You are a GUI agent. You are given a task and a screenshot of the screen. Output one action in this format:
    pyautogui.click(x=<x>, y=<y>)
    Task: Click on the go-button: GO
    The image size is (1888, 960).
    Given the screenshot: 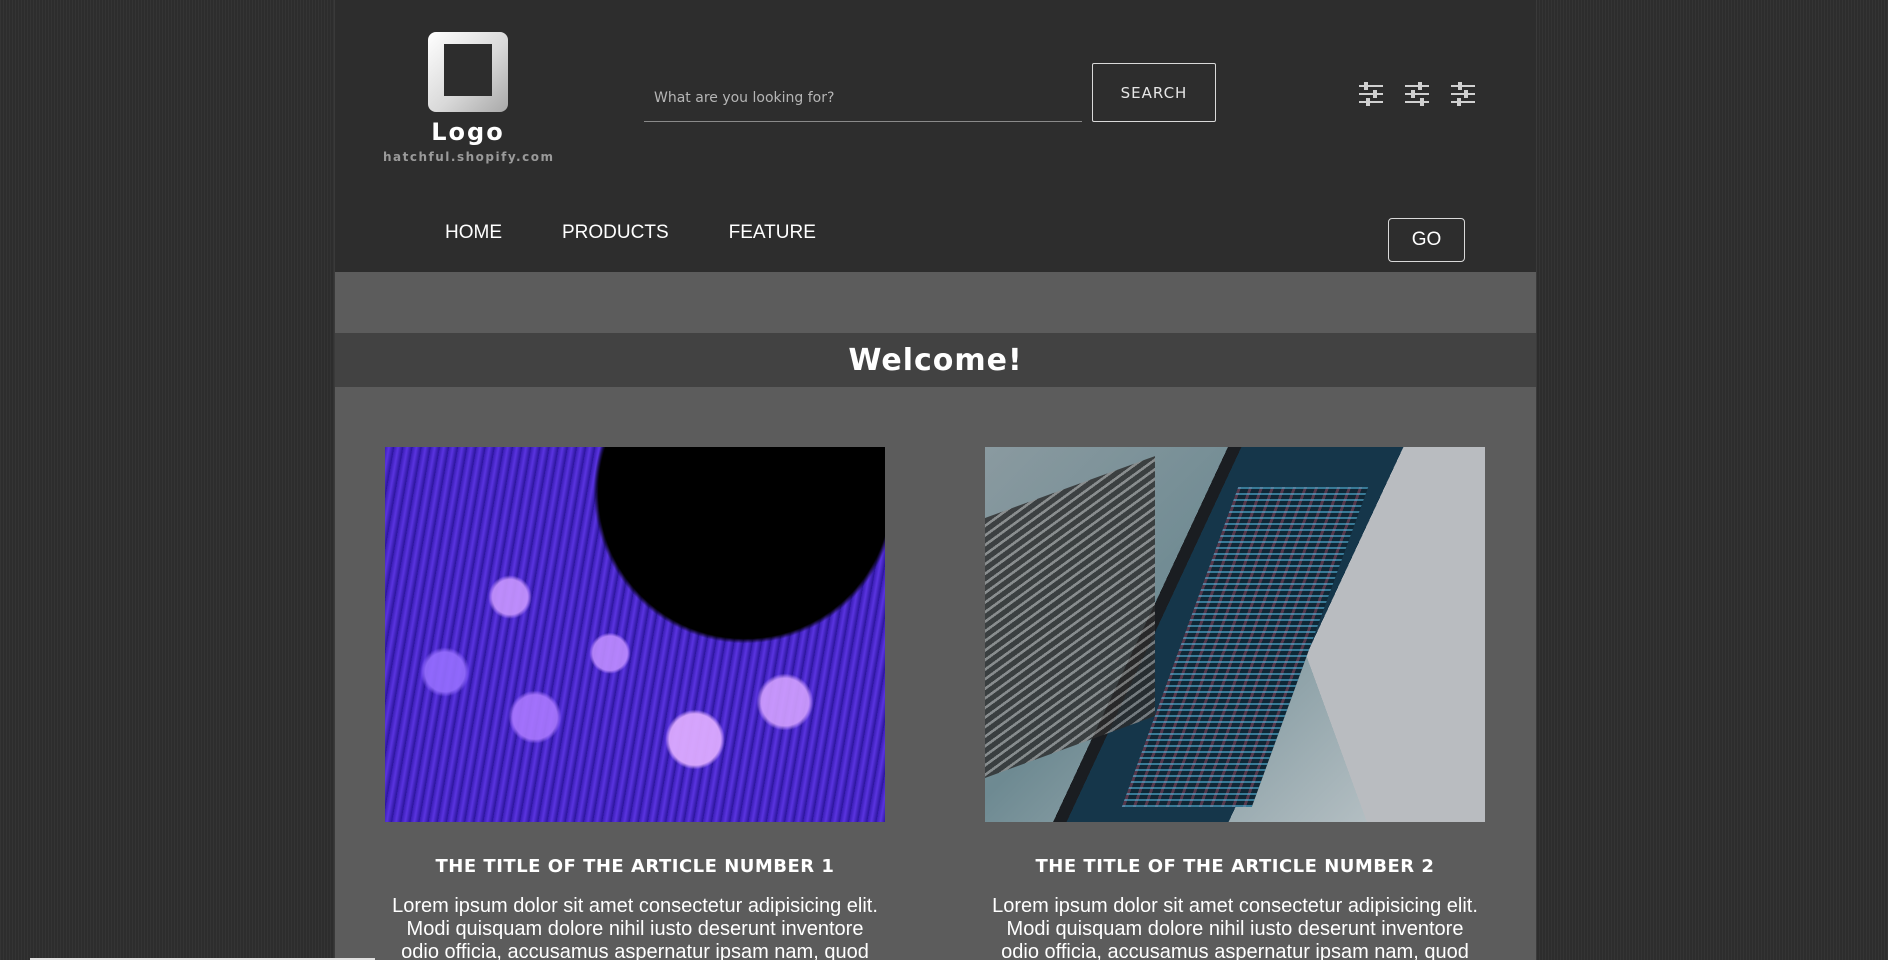 What is the action you would take?
    pyautogui.click(x=1426, y=240)
    